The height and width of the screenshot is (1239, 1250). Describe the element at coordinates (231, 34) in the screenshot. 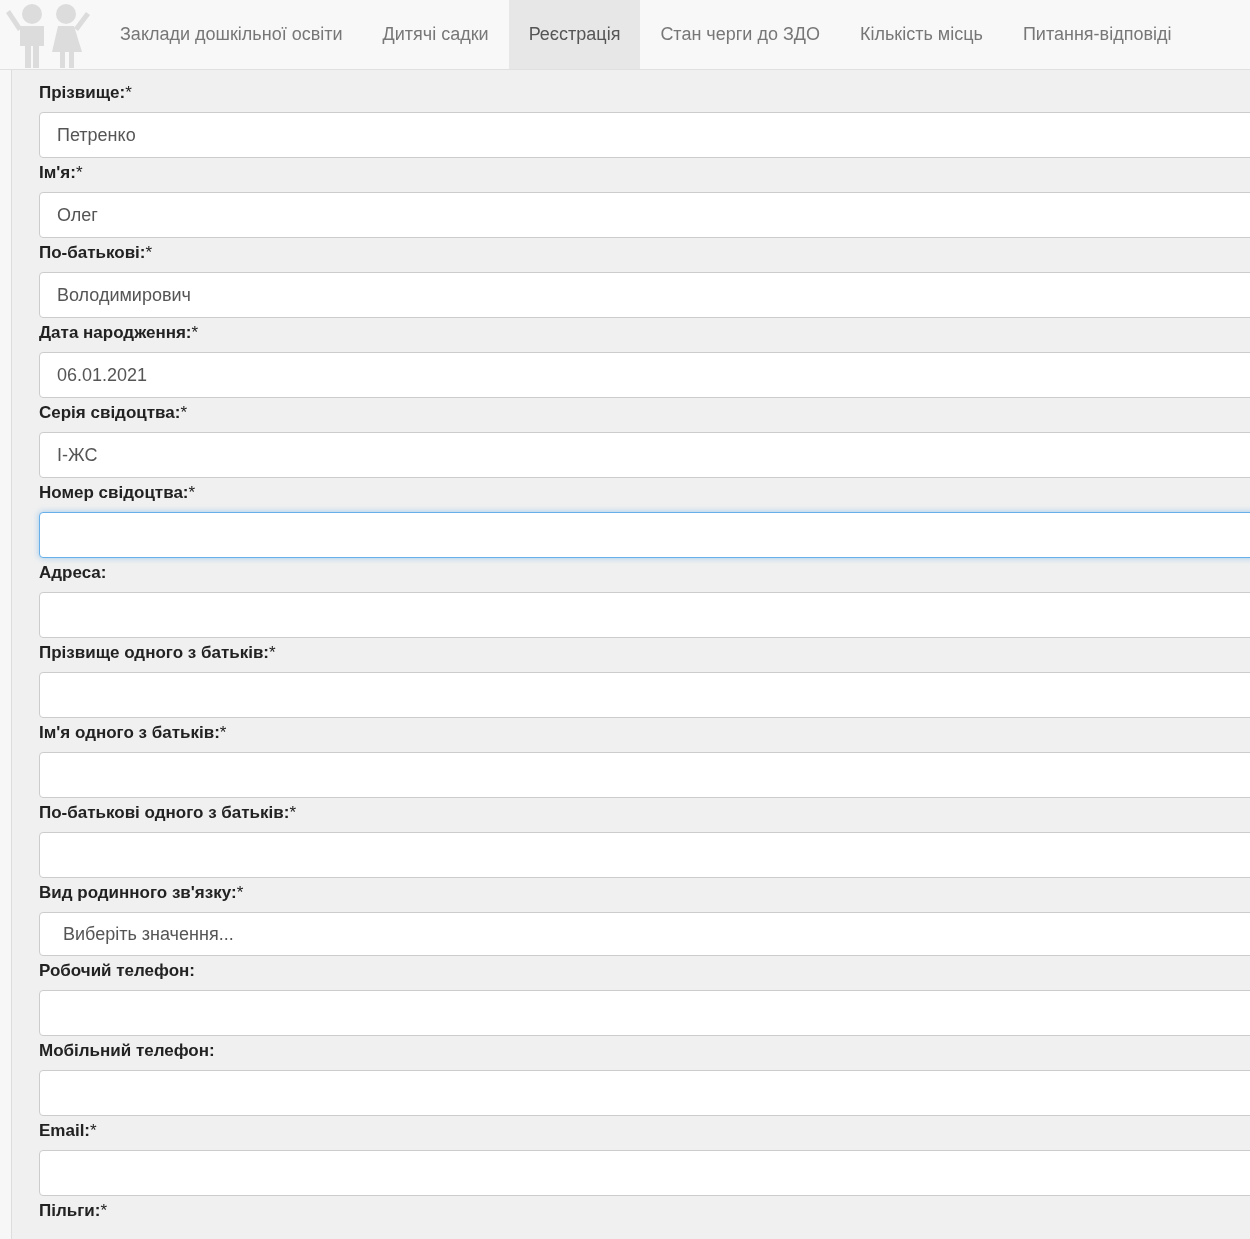

I see `nav-tab: Заклади дошкільної освіти` at that location.